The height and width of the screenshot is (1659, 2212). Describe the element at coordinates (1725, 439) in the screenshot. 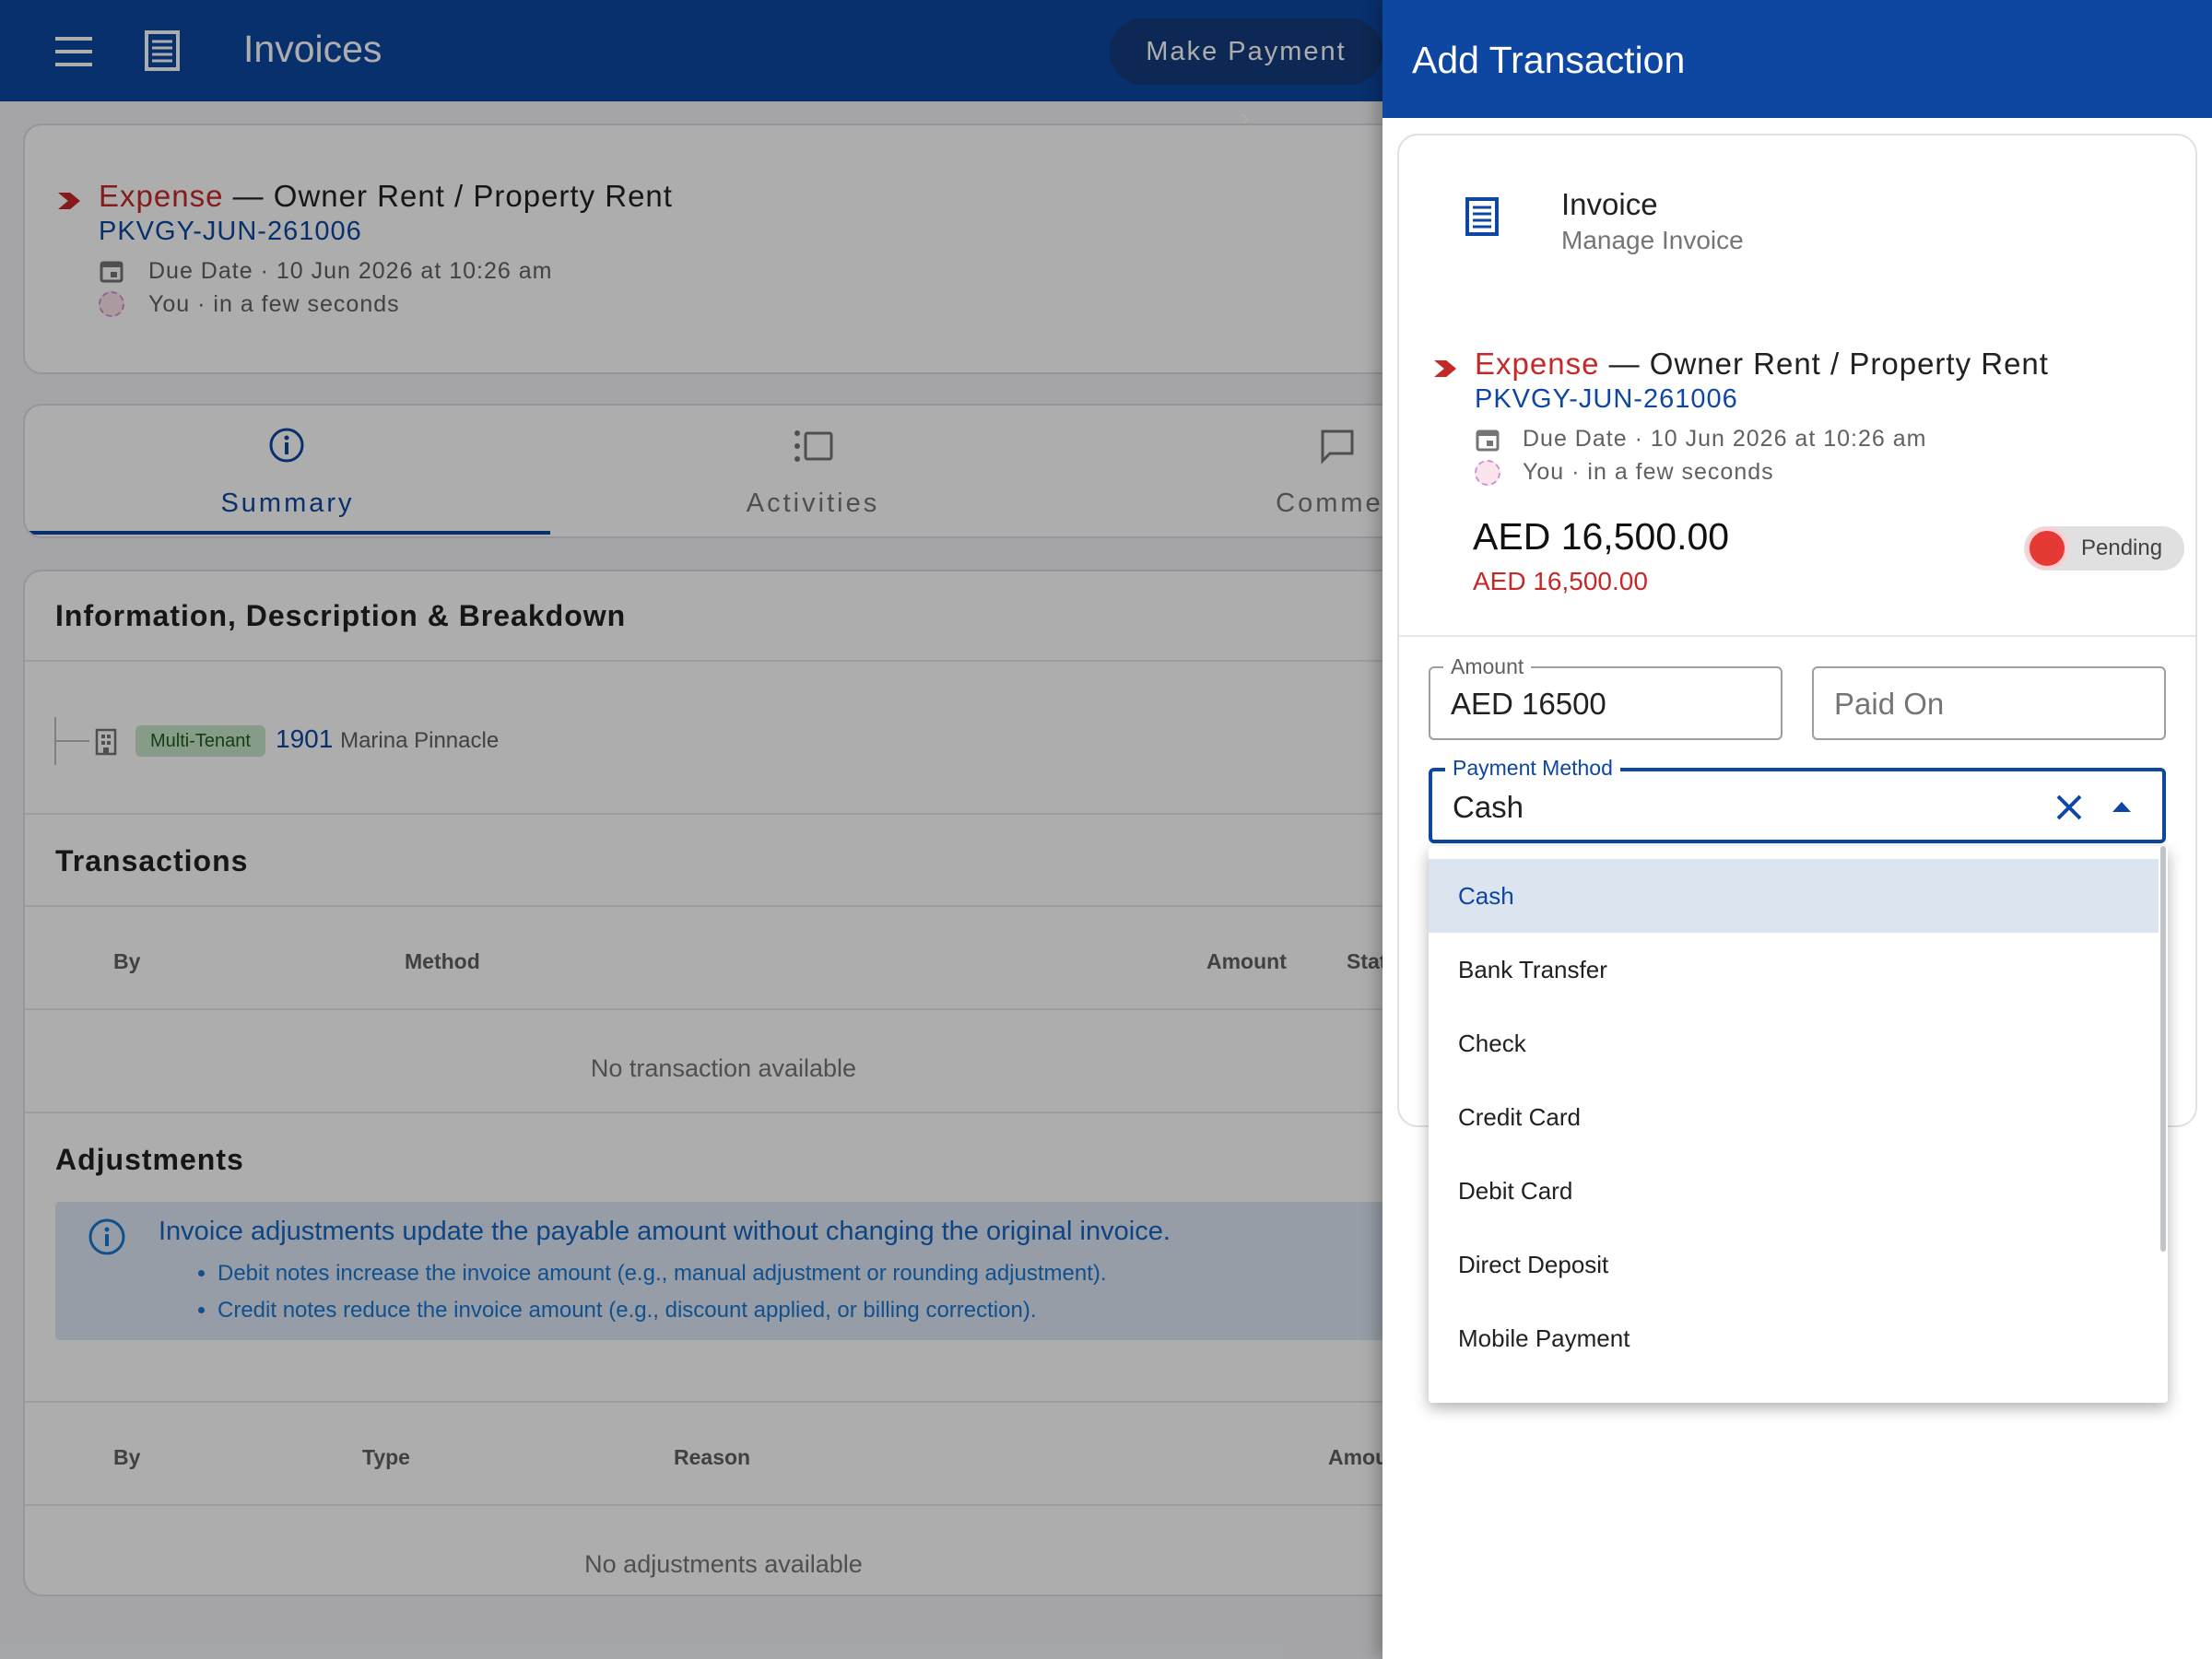

I see `due-date: Due Date · 10 Jun 2026 at 10:26 am` at that location.